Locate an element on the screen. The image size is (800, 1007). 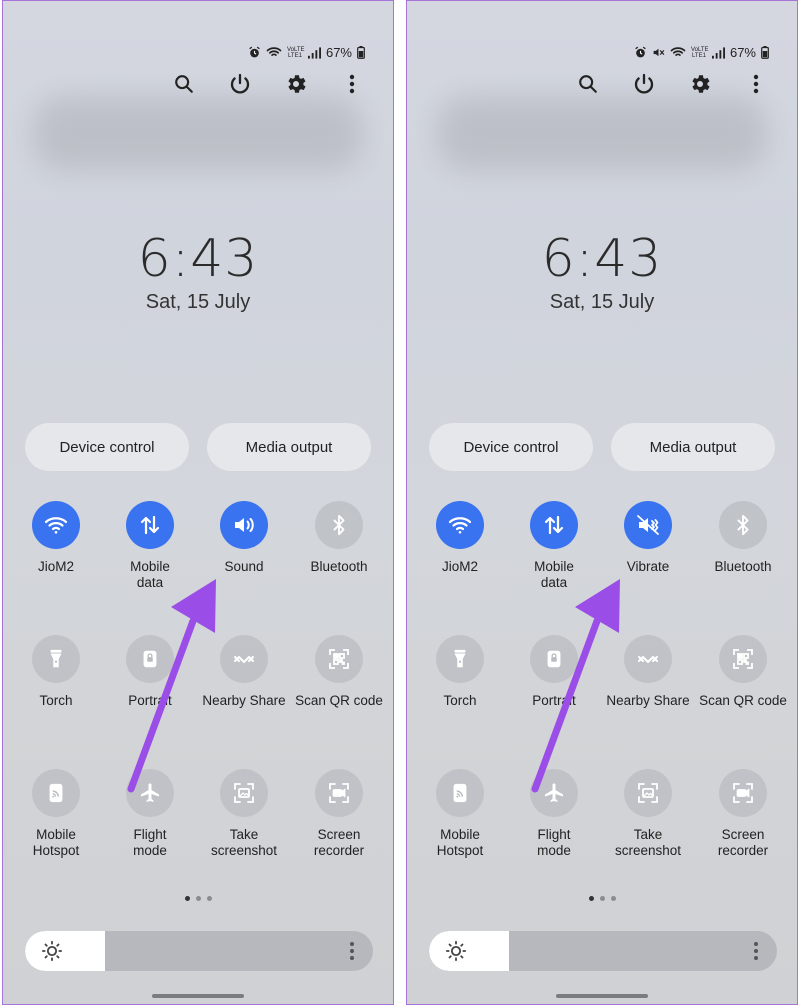
tile-vibrate-toggle is located at coordinates (648, 525).